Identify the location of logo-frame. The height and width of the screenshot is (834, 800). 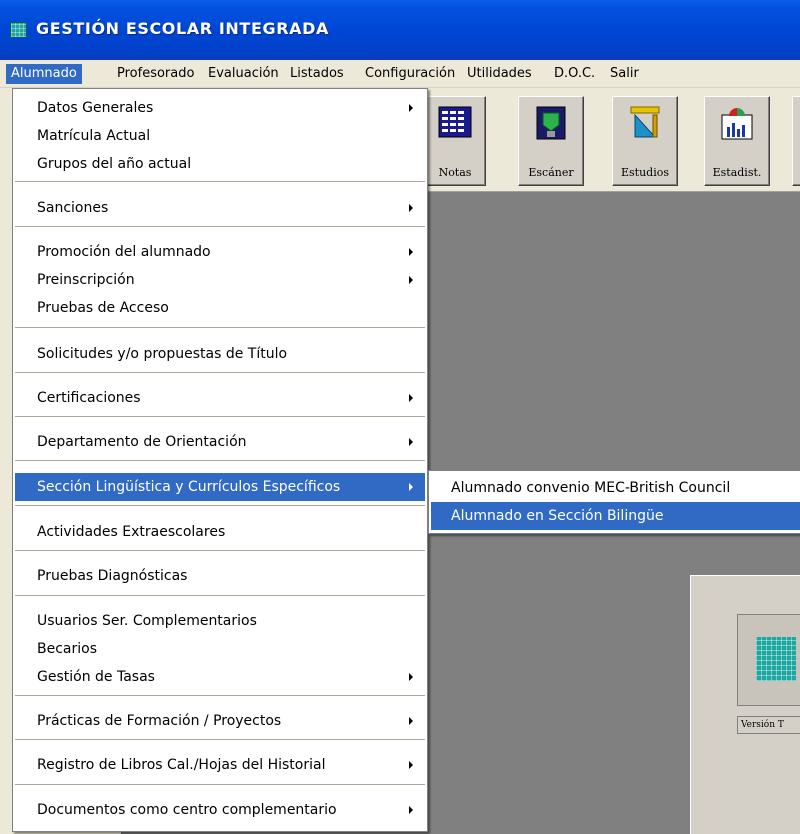
(768, 660).